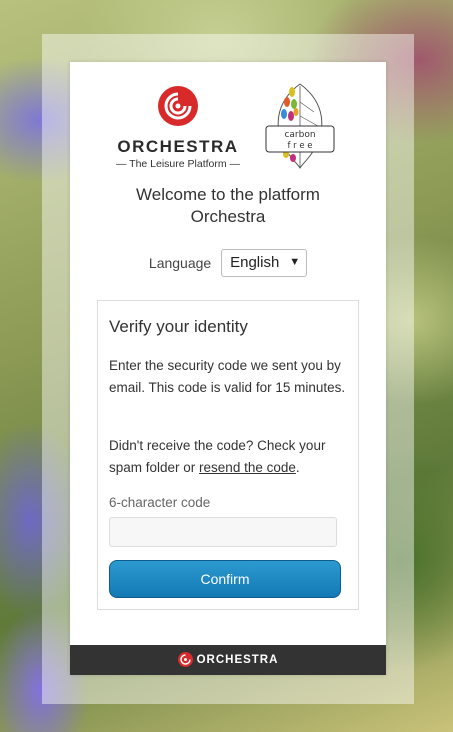  I want to click on orchestra-wordmark: ORCHESTRA, so click(178, 146).